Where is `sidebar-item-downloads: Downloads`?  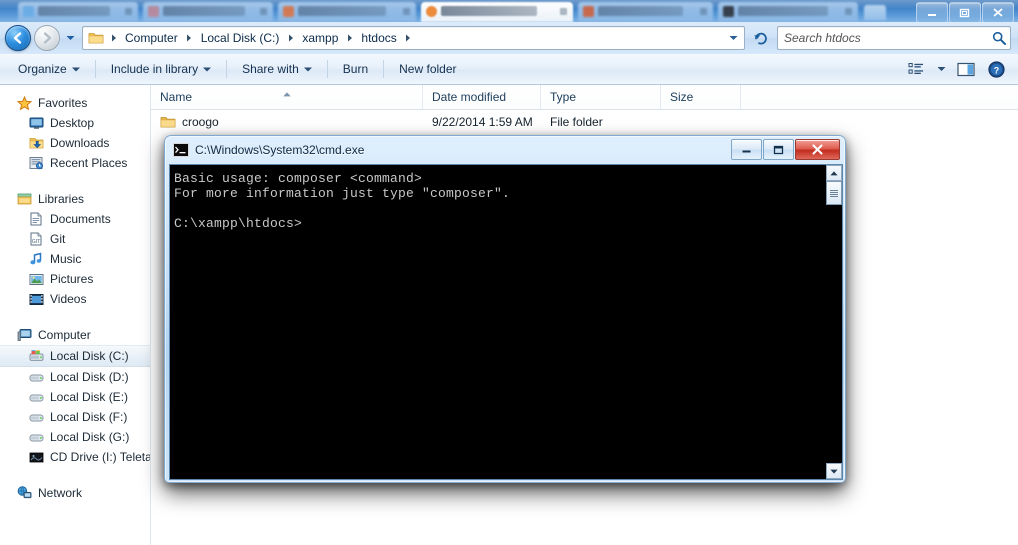 sidebar-item-downloads: Downloads is located at coordinates (75, 143).